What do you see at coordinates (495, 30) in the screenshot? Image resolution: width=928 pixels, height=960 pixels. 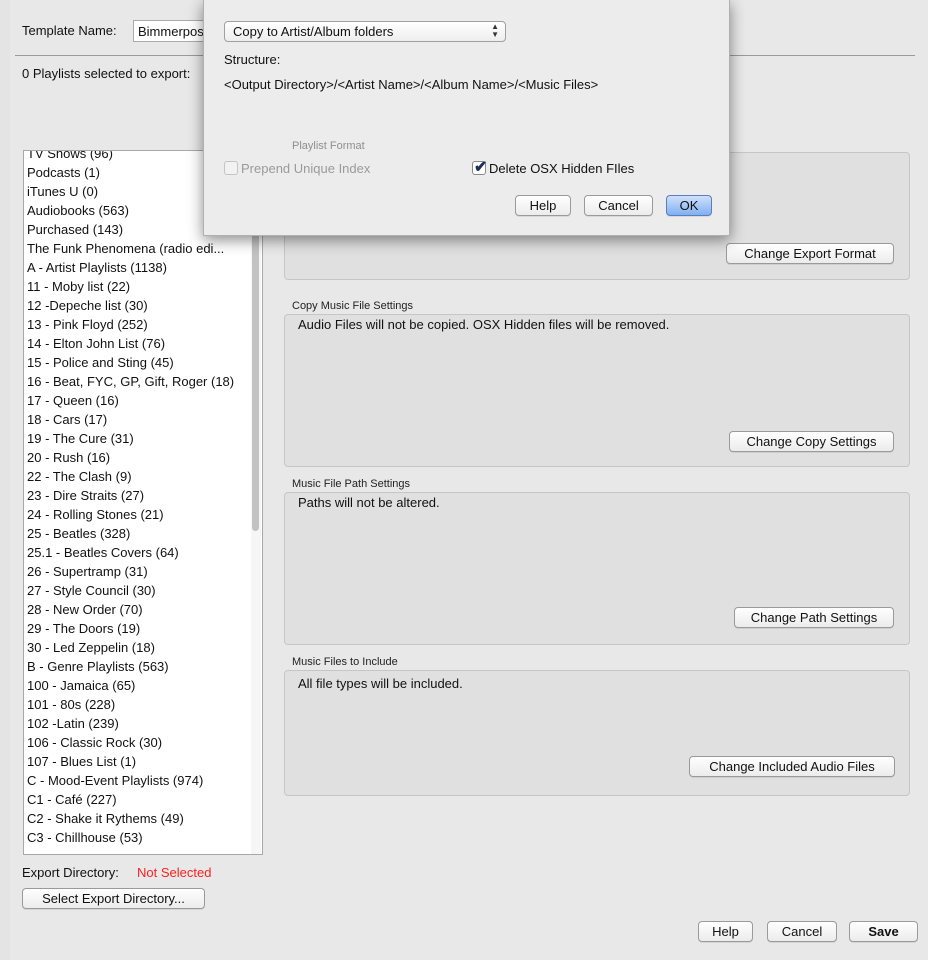 I see `updown-arrows-icon: ▲ ▼` at bounding box center [495, 30].